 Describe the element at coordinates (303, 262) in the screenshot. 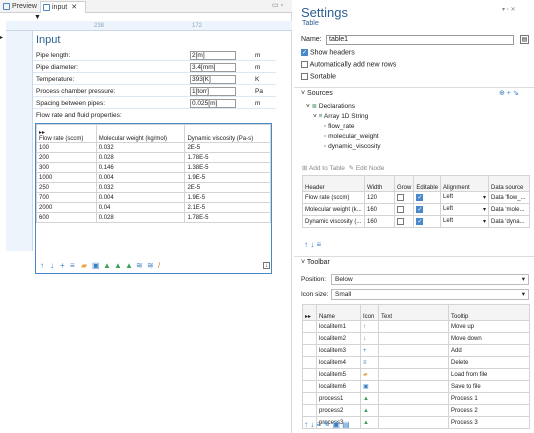

I see `chevron-down-icon: ˅` at that location.